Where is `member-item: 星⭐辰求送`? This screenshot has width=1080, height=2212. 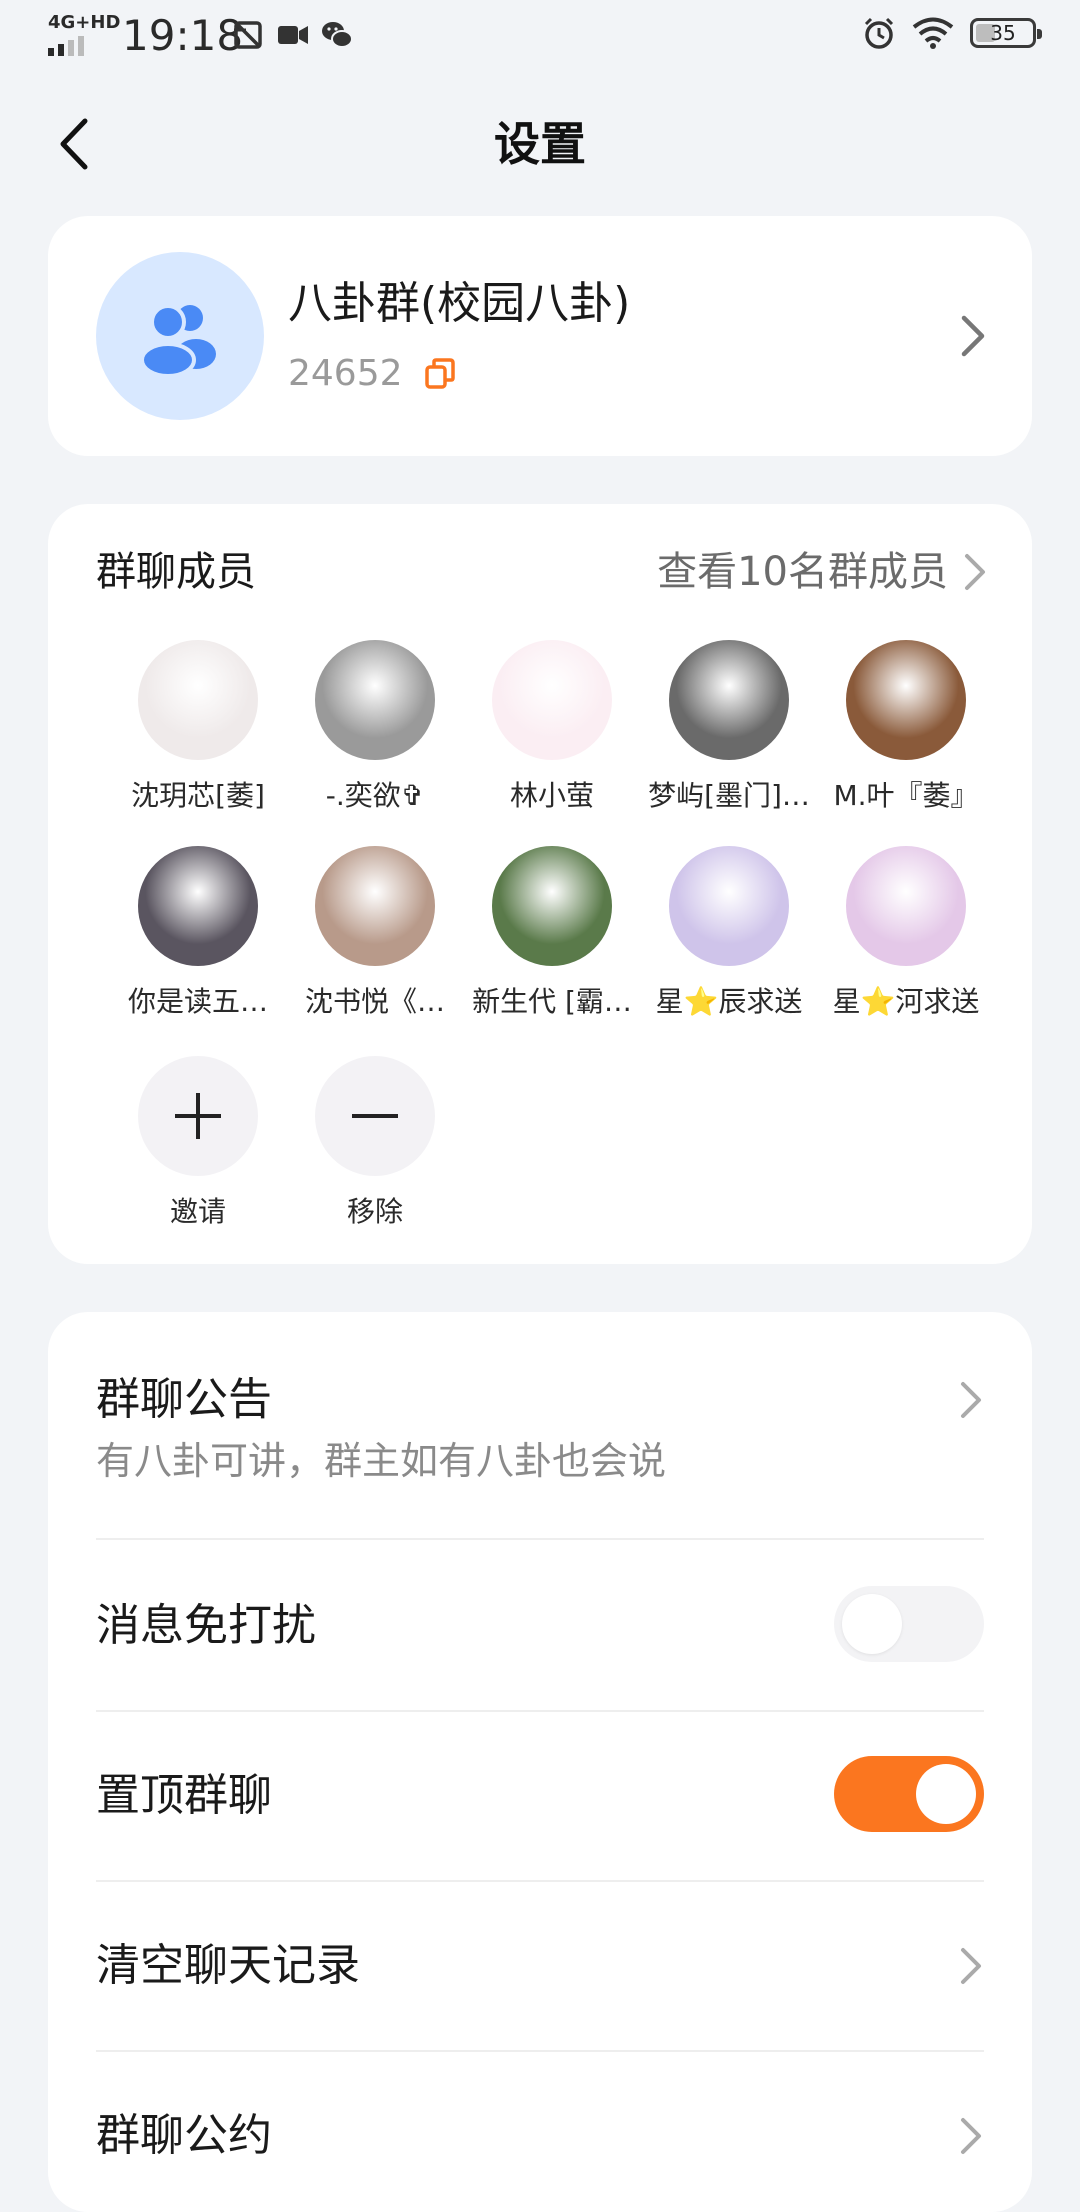
member-item: 星⭐辰求送 is located at coordinates (729, 933).